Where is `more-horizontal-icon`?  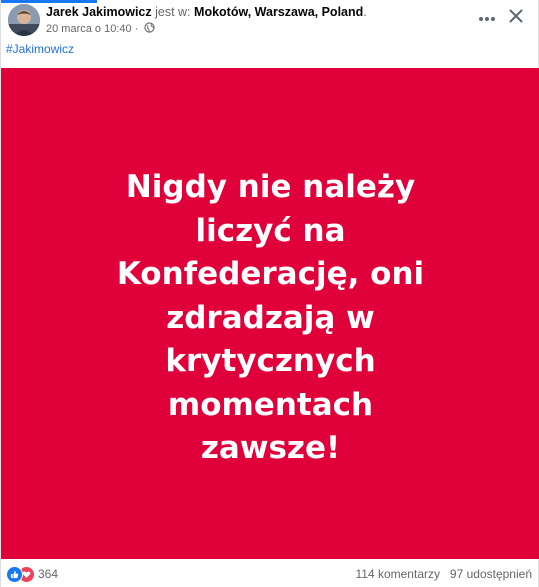 more-horizontal-icon is located at coordinates (487, 18).